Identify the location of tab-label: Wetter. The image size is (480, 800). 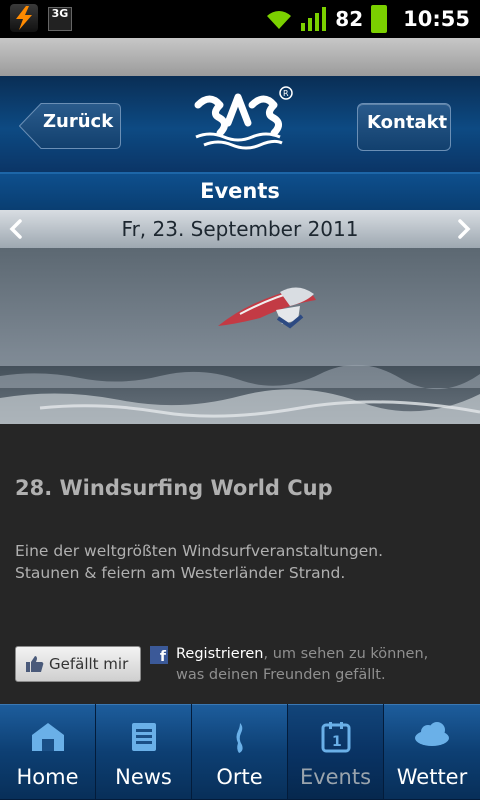
(432, 777).